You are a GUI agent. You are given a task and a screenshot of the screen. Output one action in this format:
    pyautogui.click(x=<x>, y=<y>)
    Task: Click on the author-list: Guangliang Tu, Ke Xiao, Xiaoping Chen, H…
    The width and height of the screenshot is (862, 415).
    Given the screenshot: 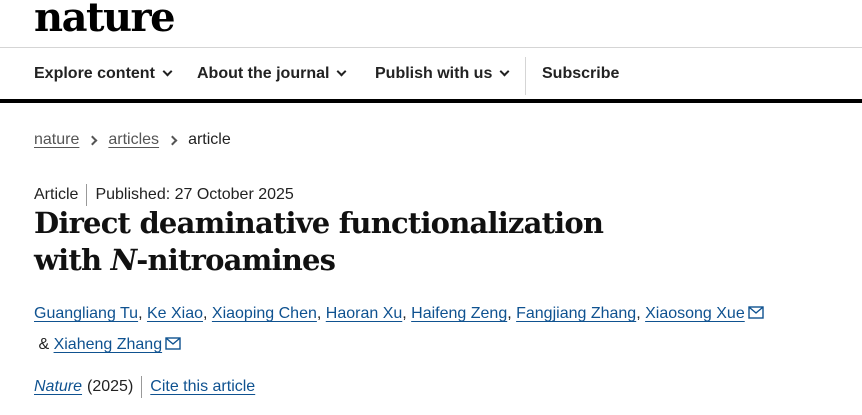 What is the action you would take?
    pyautogui.click(x=434, y=329)
    